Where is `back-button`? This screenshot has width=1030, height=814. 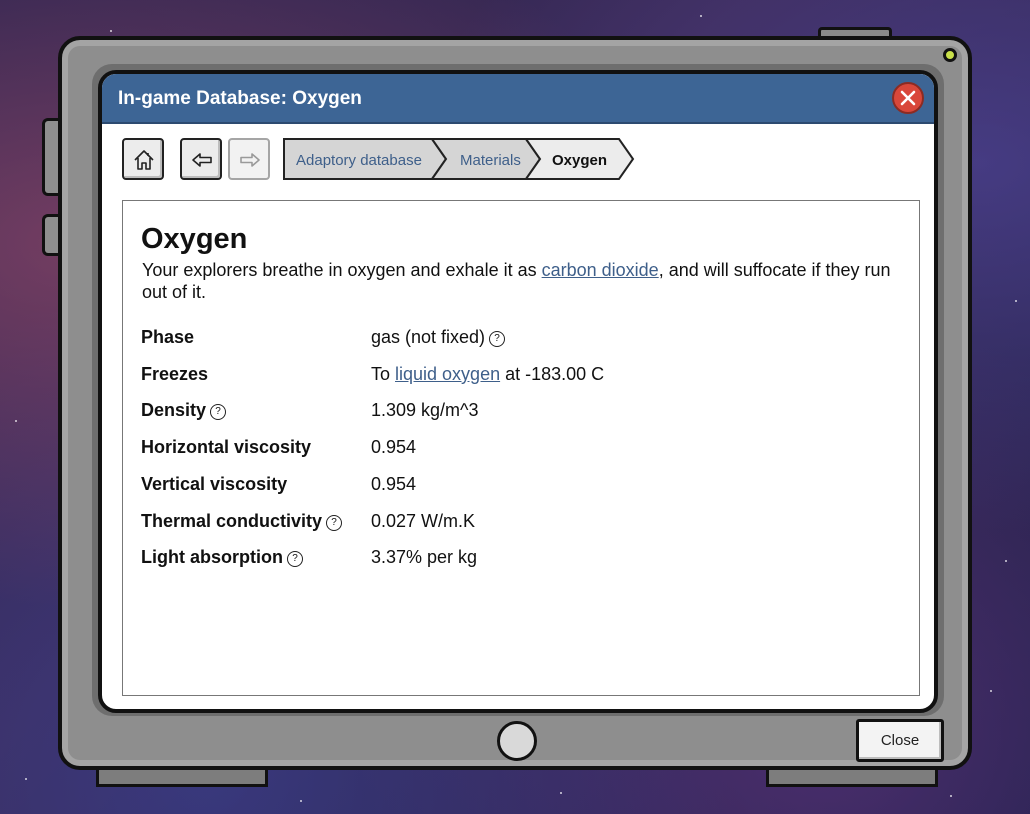
back-button is located at coordinates (201, 159).